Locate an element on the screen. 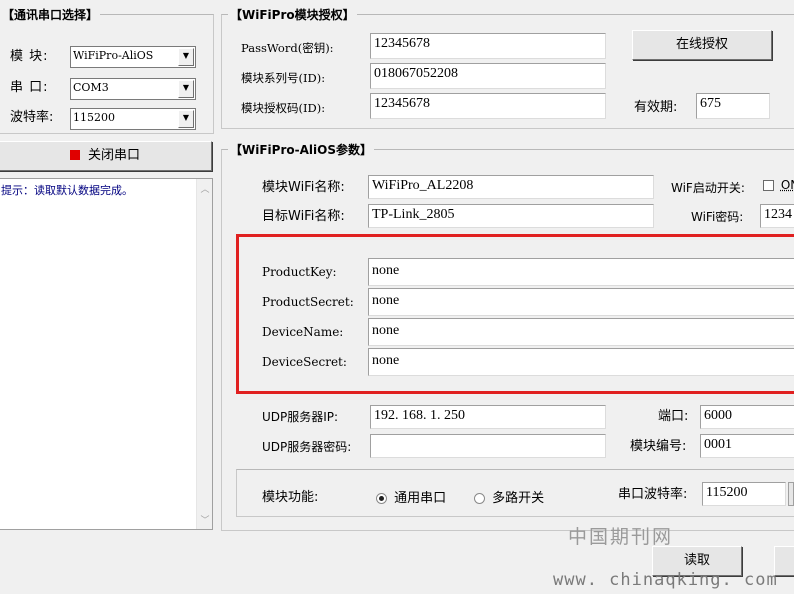 The height and width of the screenshot is (594, 794). serial-baud-label: 串口波特率: is located at coordinates (653, 494).